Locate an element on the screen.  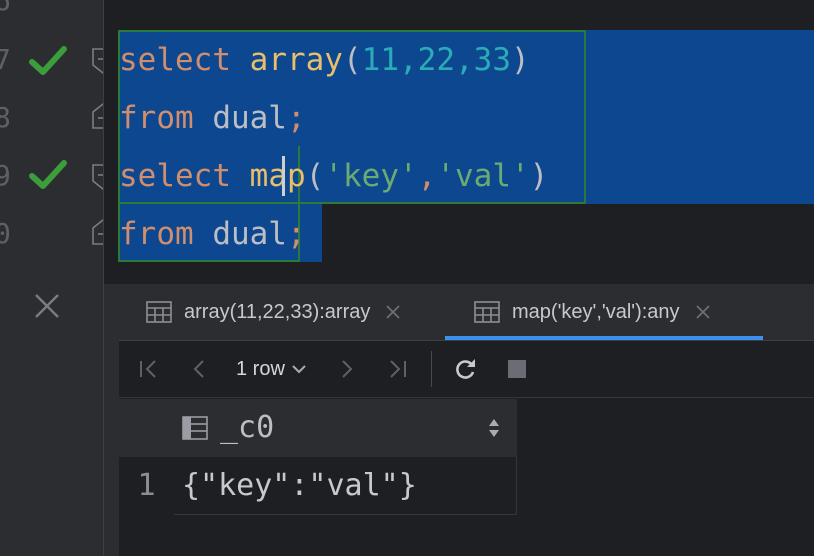
column-name: _c0 is located at coordinates (247, 427).